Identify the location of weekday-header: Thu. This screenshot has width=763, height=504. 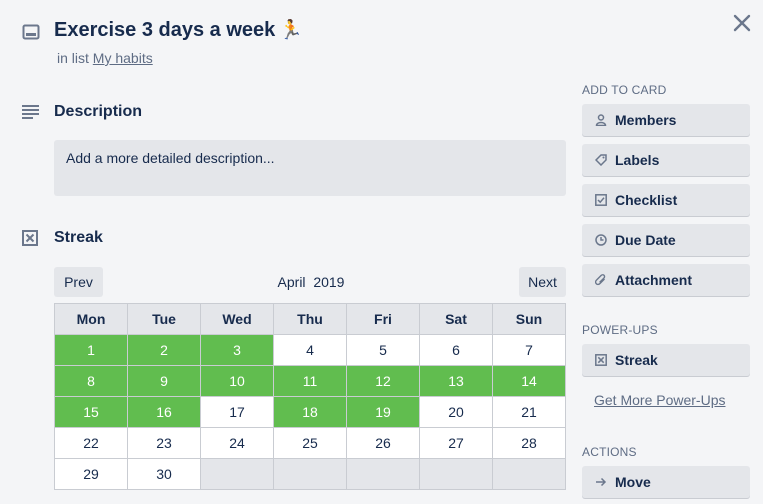
(310, 319).